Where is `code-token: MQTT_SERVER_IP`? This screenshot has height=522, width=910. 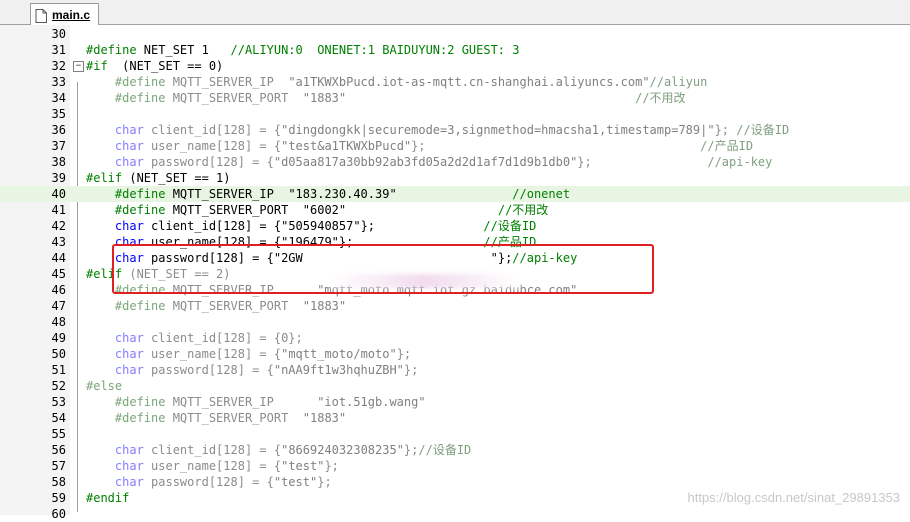
code-token: MQTT_SERVER_IP is located at coordinates (241, 402).